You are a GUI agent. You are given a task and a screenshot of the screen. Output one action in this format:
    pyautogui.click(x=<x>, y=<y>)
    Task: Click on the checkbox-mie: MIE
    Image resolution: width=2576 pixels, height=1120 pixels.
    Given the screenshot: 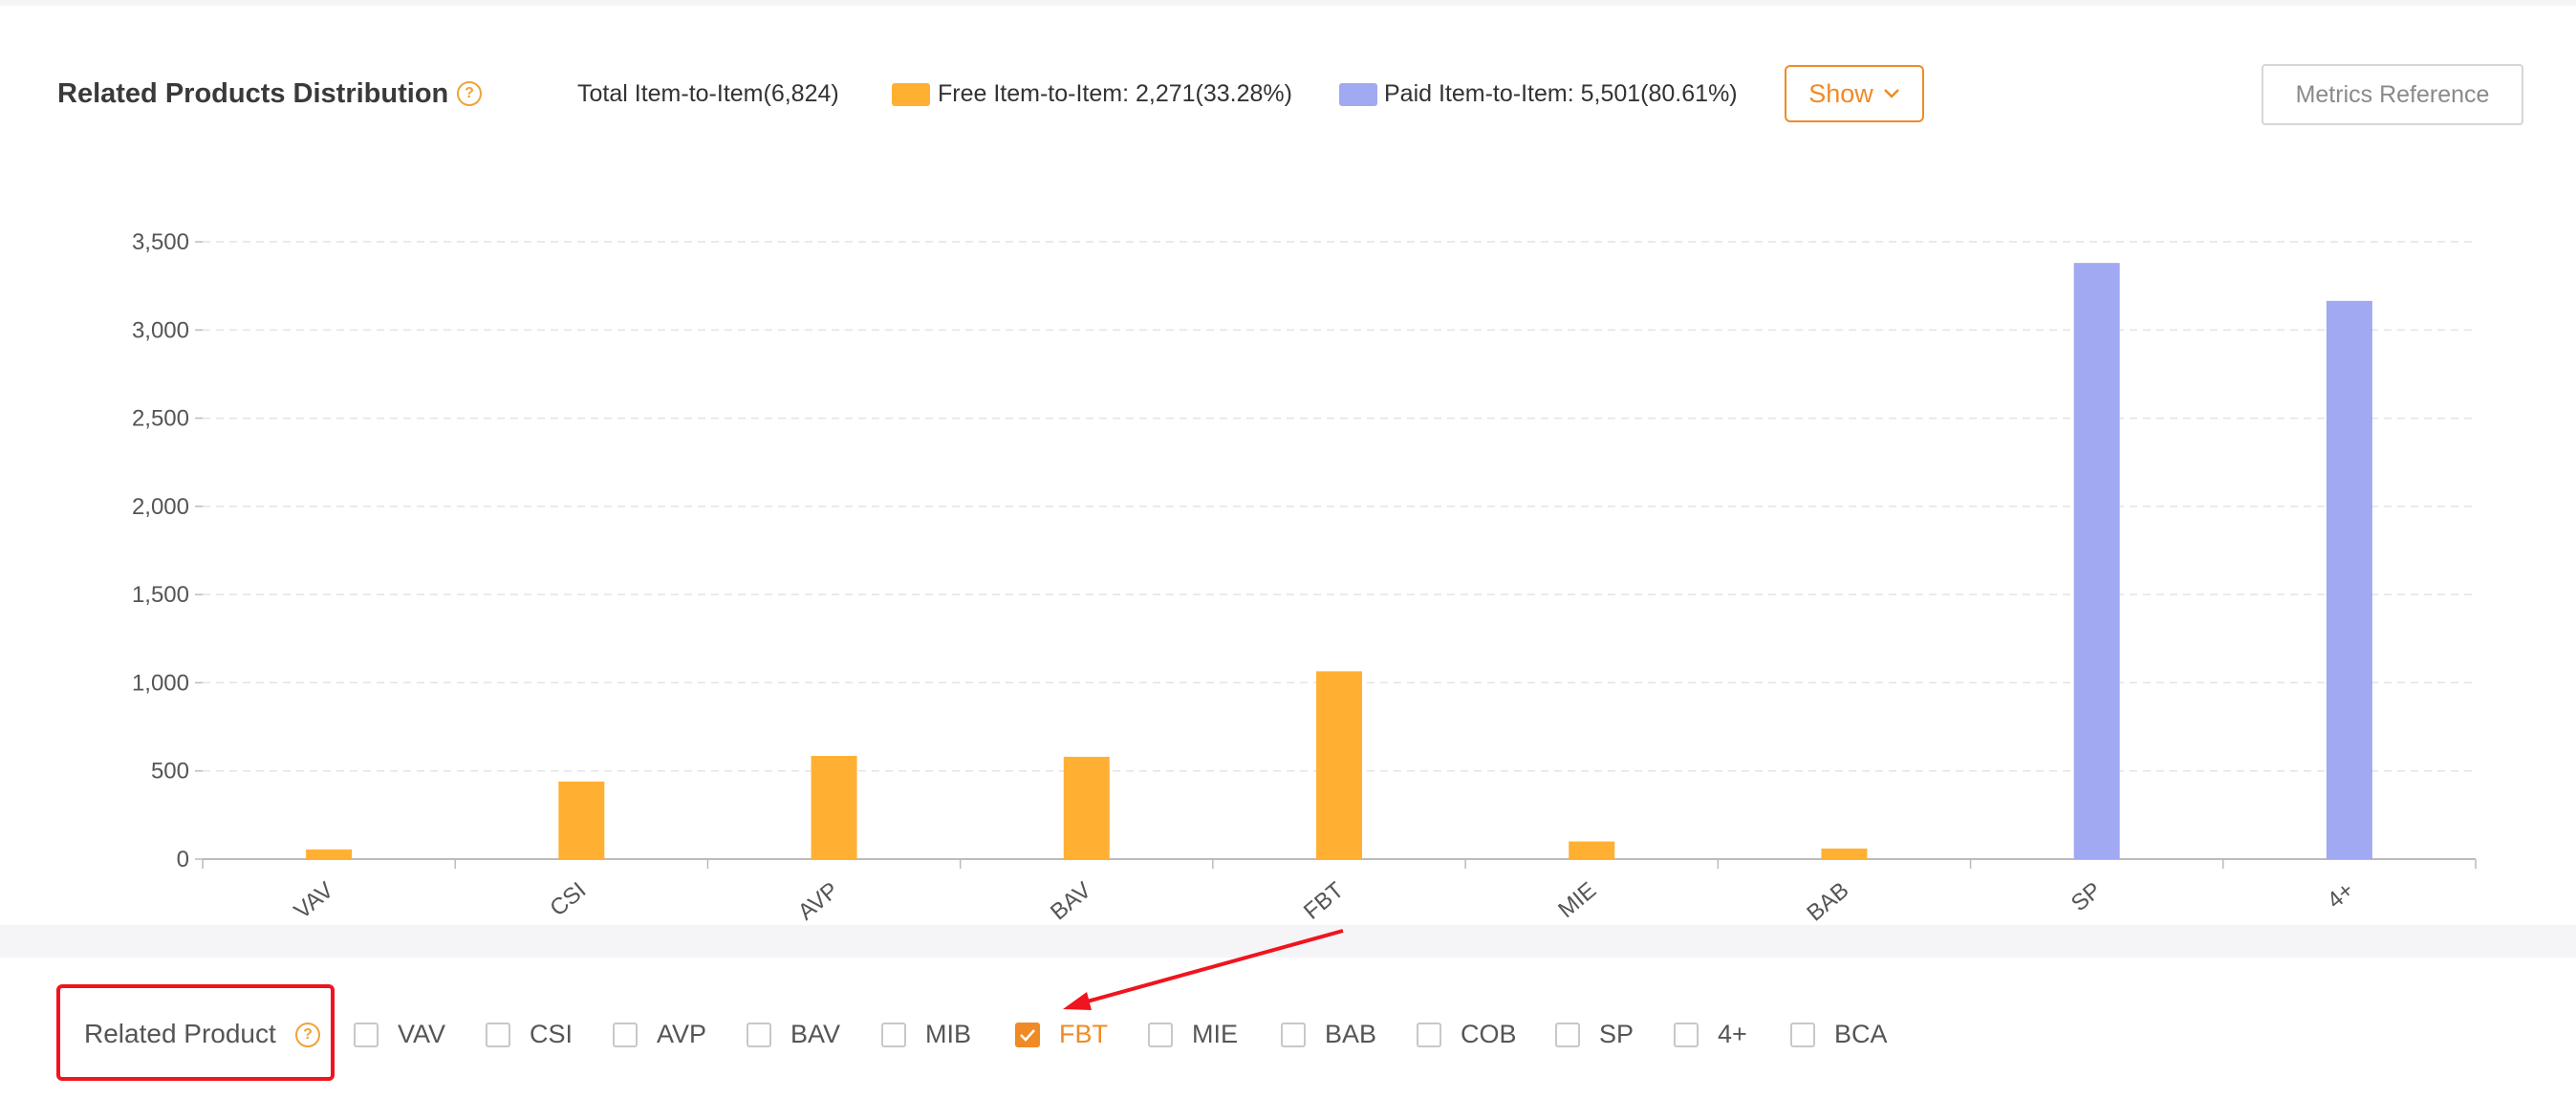 What is the action you would take?
    pyautogui.click(x=1193, y=1034)
    